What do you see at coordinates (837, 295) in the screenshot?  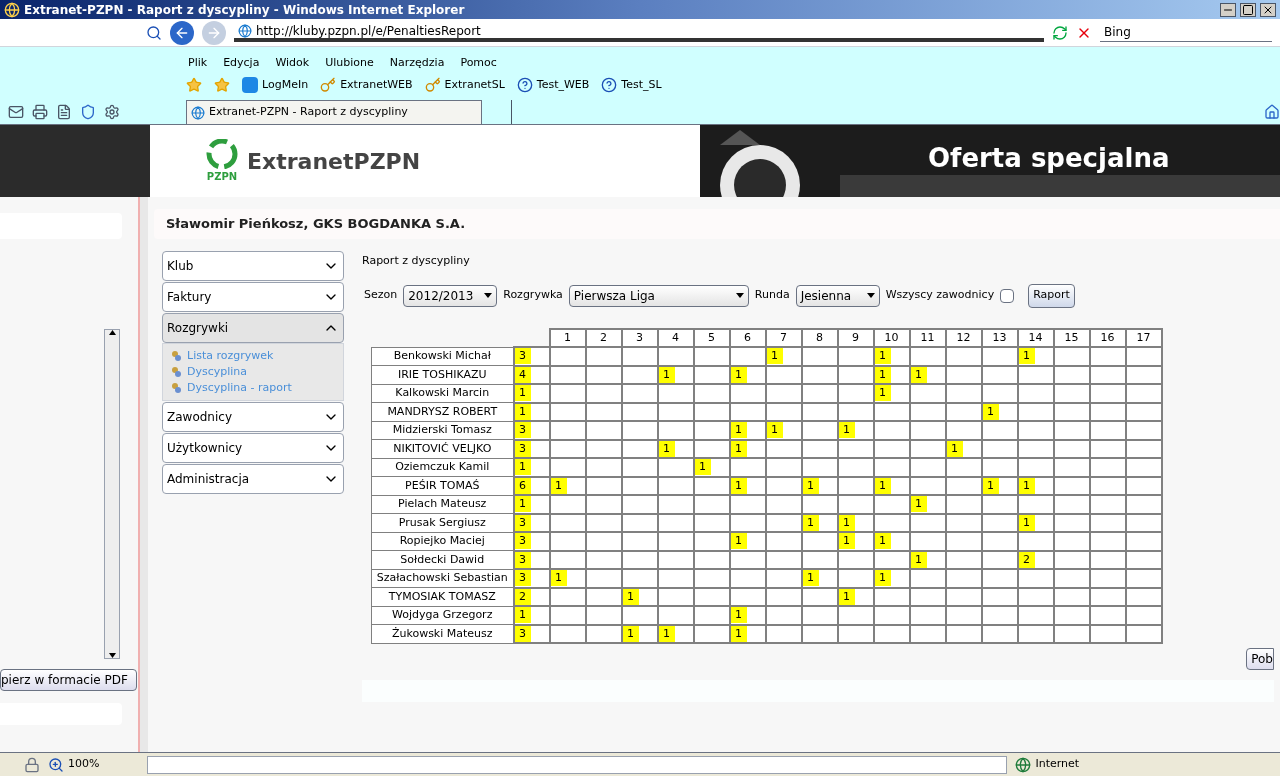 I see `round-select: Jesienna` at bounding box center [837, 295].